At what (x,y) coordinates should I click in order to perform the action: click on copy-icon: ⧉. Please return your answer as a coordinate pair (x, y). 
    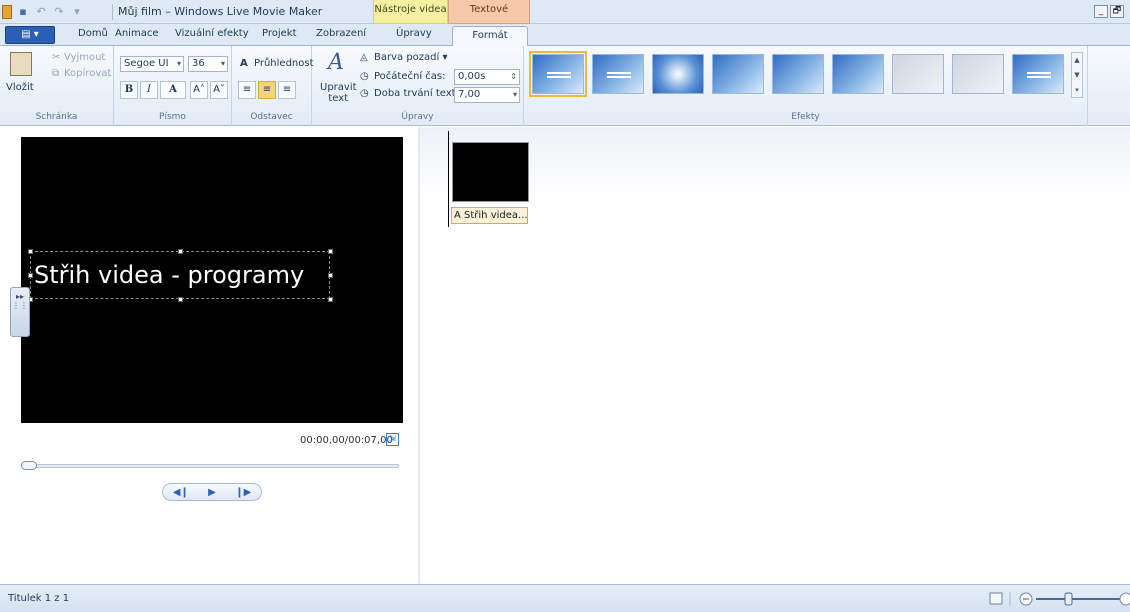
    Looking at the image, I should click on (56, 73).